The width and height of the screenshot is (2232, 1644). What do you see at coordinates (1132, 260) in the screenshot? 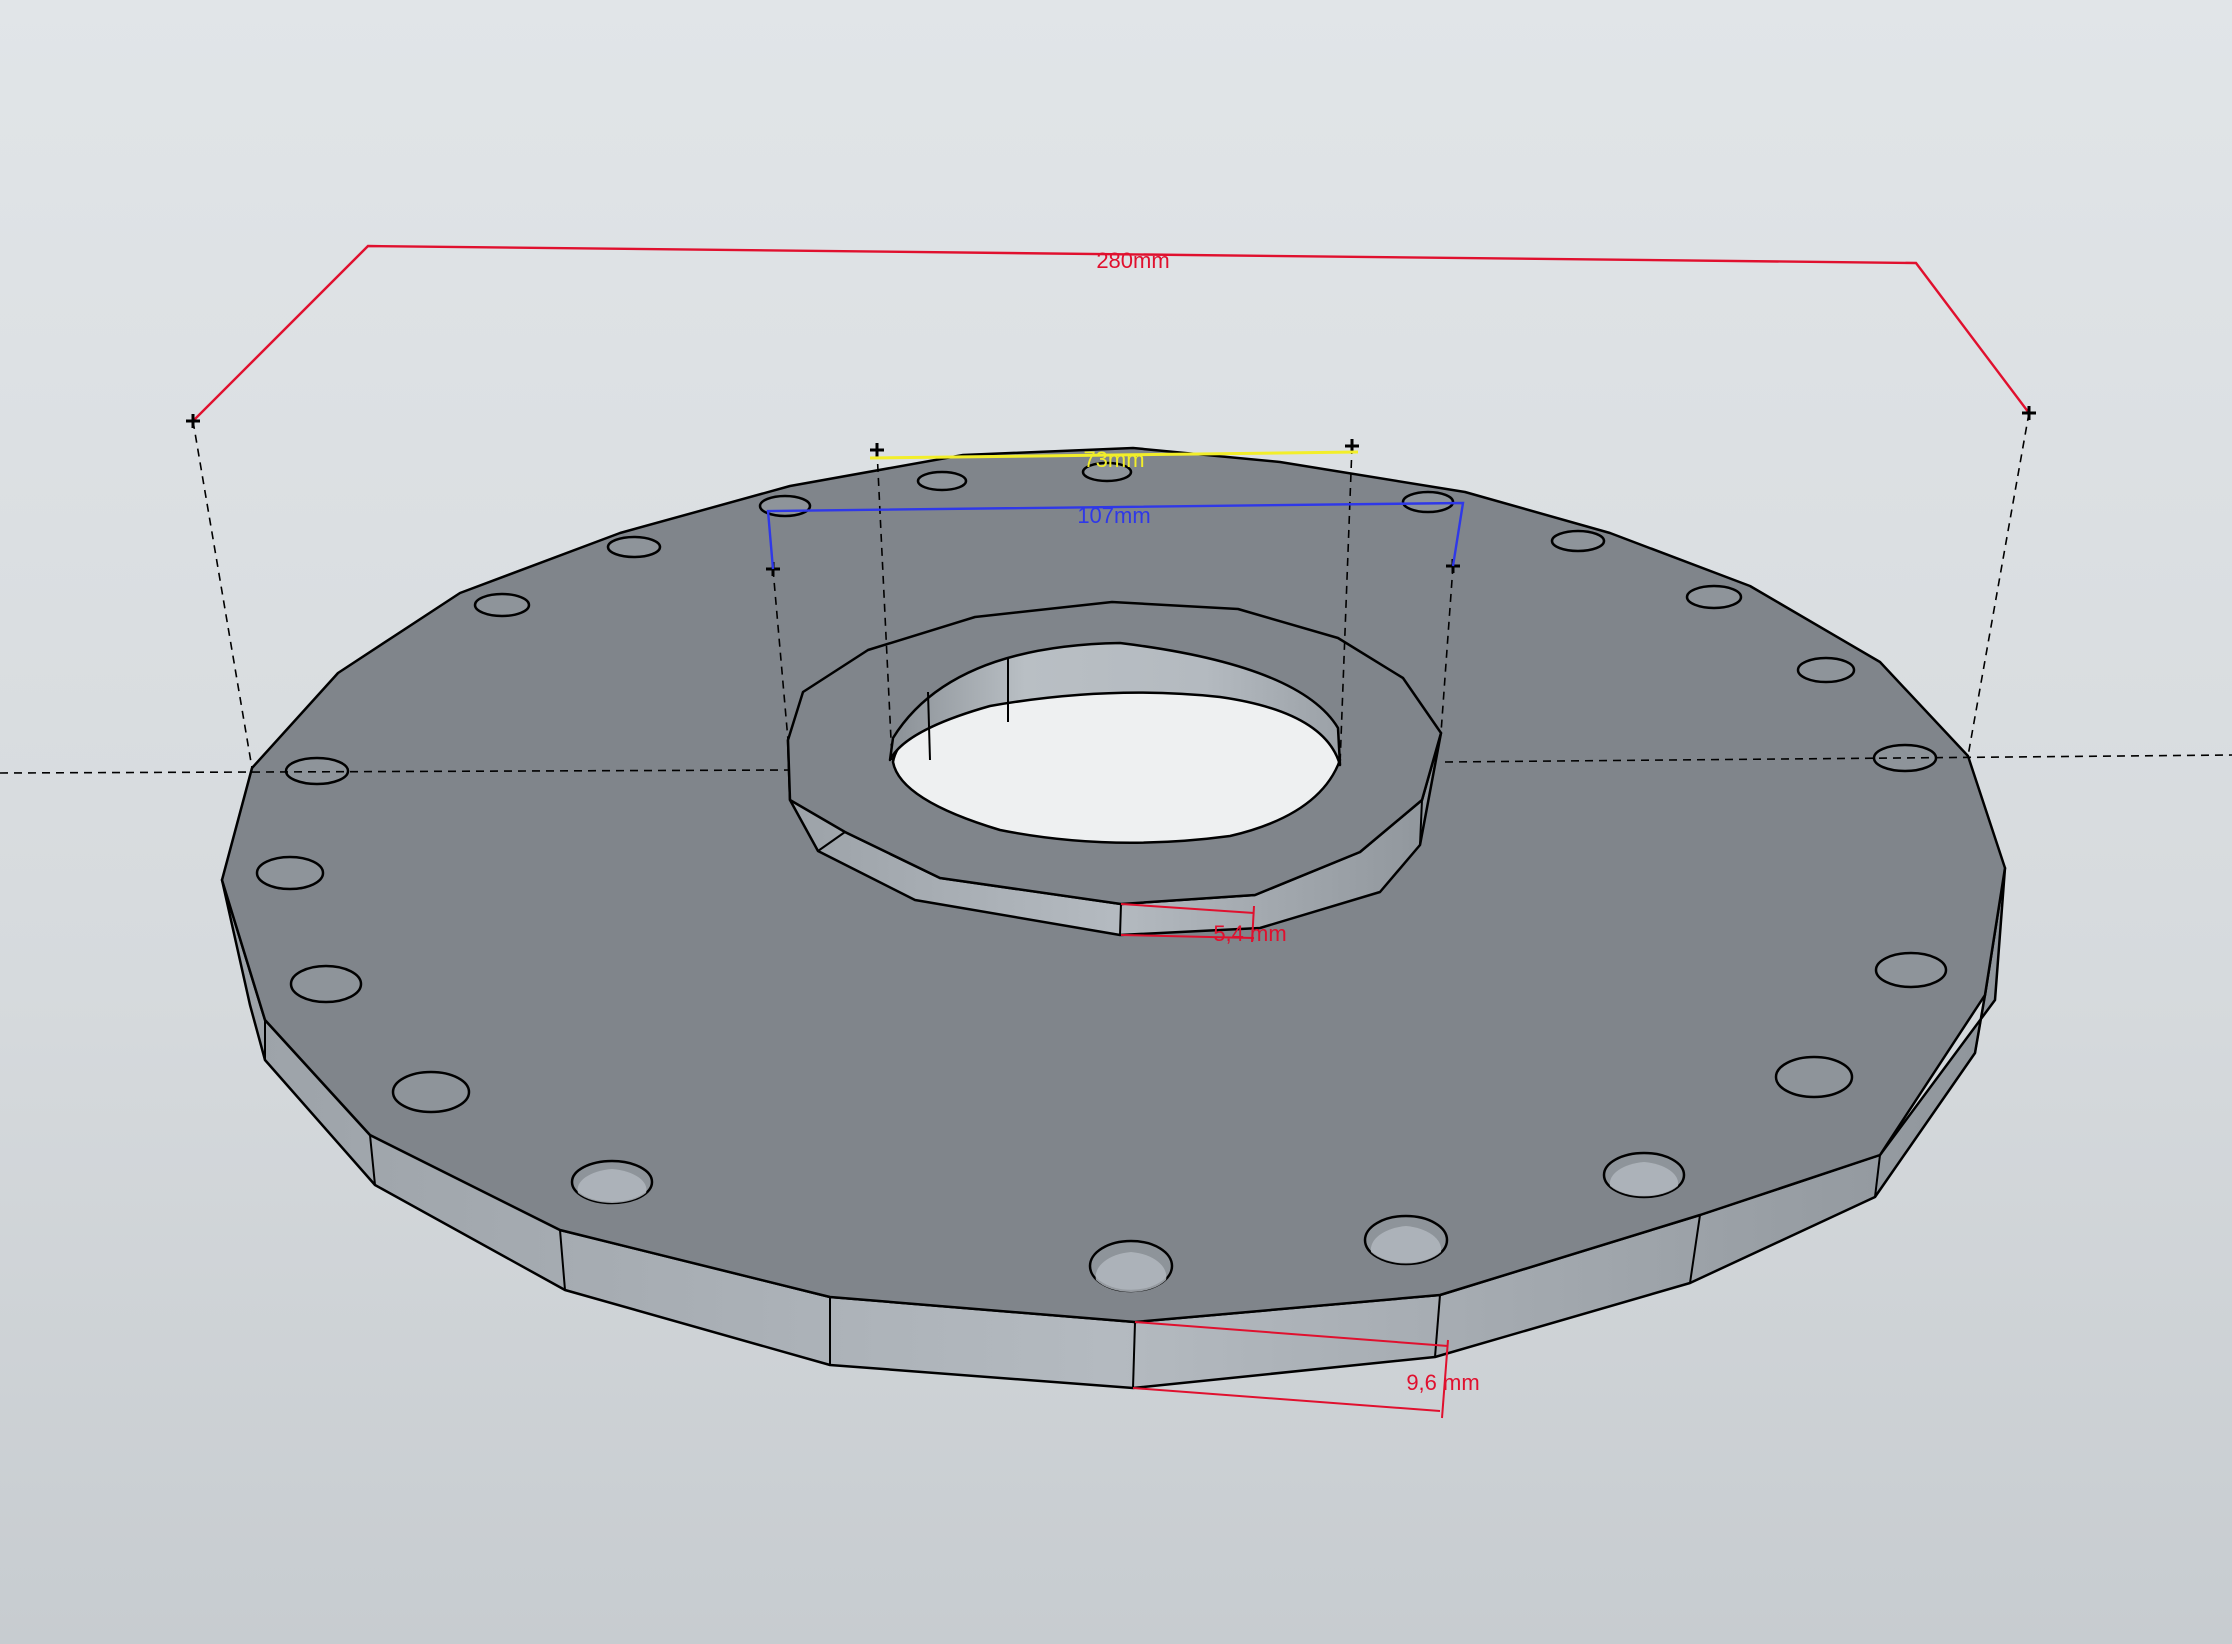
I see `label-outer-diameter: 280mm` at bounding box center [1132, 260].